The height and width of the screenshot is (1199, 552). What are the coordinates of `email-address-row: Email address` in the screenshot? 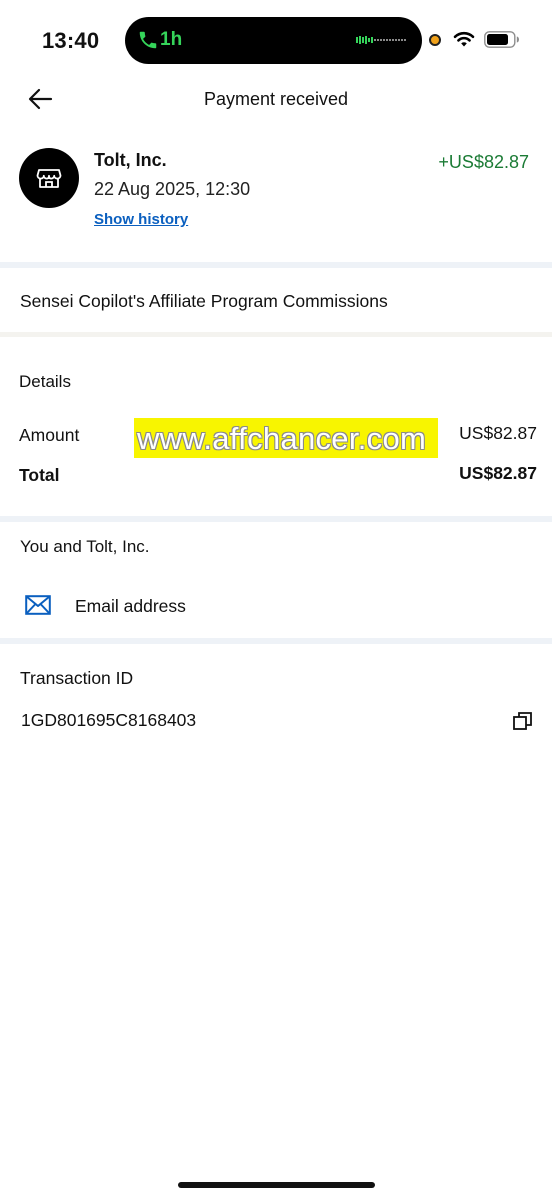 It's located at (276, 605).